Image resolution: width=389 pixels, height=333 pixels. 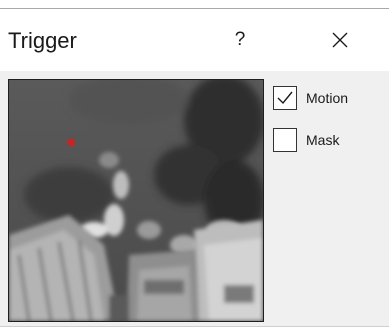 I want to click on window-bottom-edge, so click(x=194, y=329).